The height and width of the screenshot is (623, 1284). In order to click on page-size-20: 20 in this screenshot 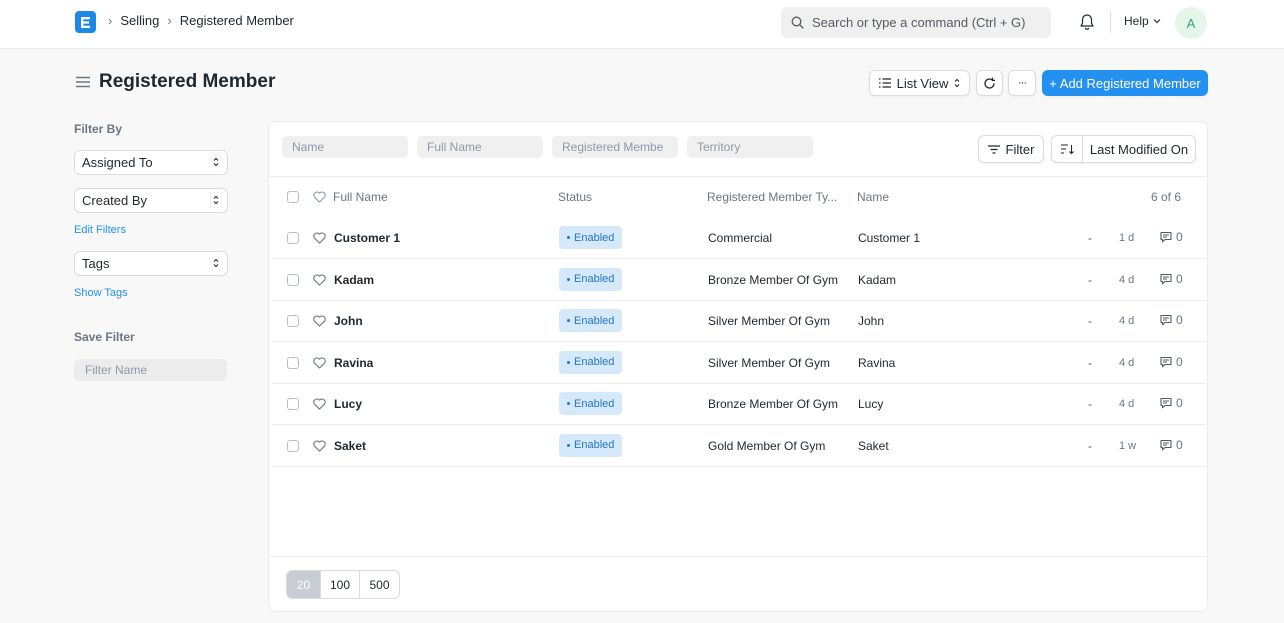, I will do `click(303, 584)`.